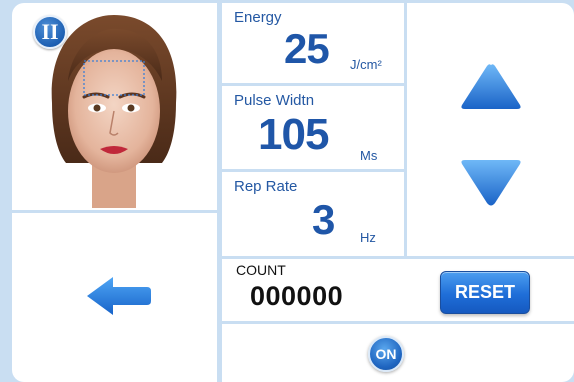 The height and width of the screenshot is (382, 574). Describe the element at coordinates (368, 237) in the screenshot. I see `rep-rate-unit: Hz` at that location.